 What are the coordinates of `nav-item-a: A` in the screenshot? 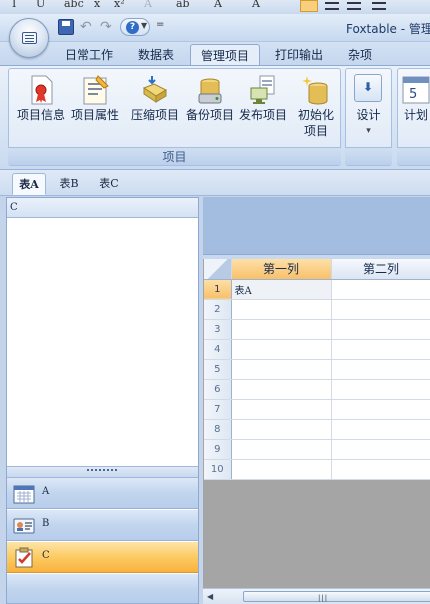 It's located at (102, 493).